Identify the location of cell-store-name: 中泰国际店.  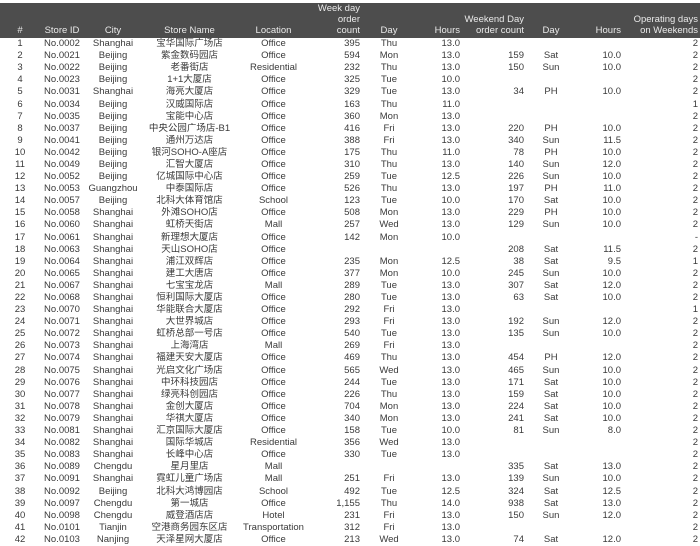
(189, 189).